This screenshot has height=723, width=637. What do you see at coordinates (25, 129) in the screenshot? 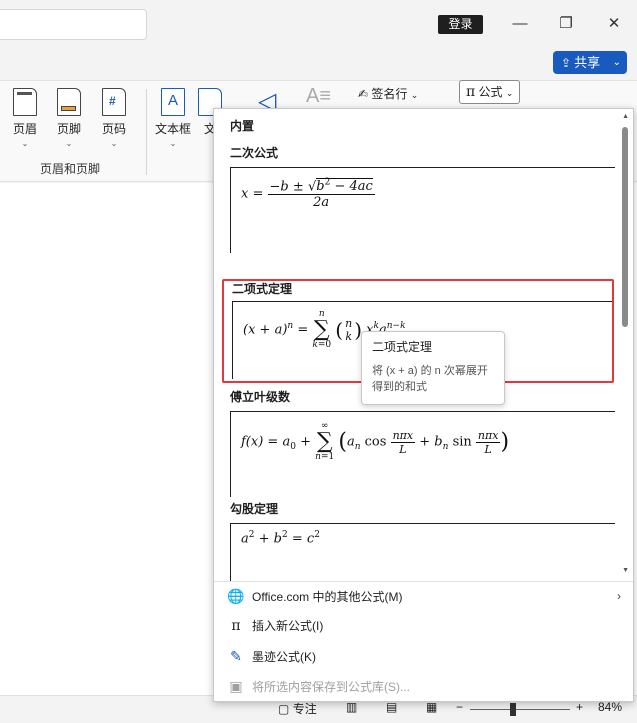
I see `header-label: 页眉` at bounding box center [25, 129].